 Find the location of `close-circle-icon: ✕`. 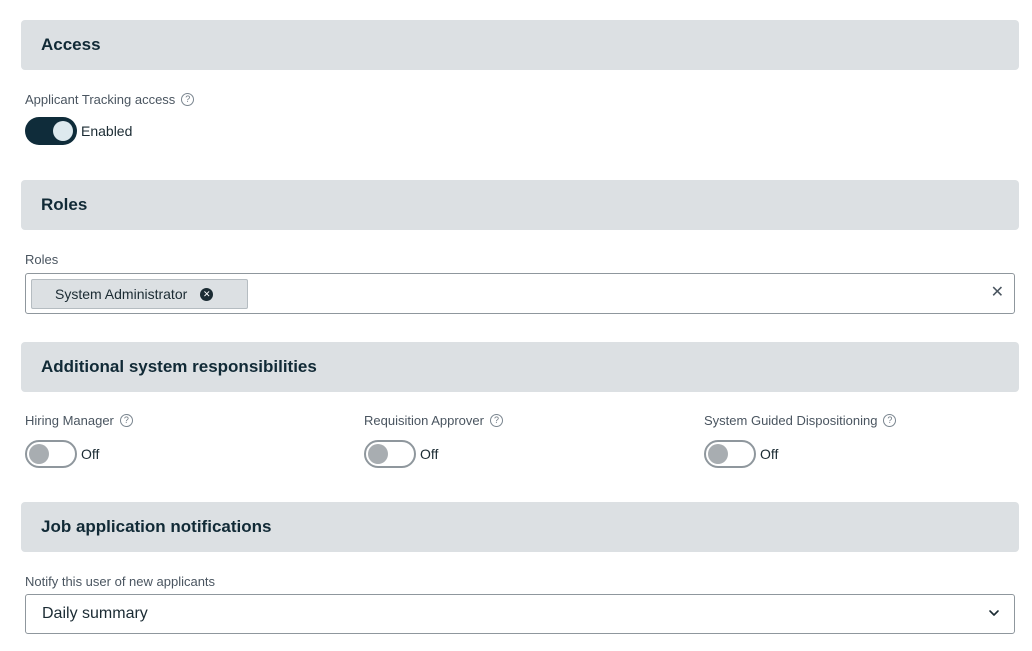

close-circle-icon: ✕ is located at coordinates (207, 294).